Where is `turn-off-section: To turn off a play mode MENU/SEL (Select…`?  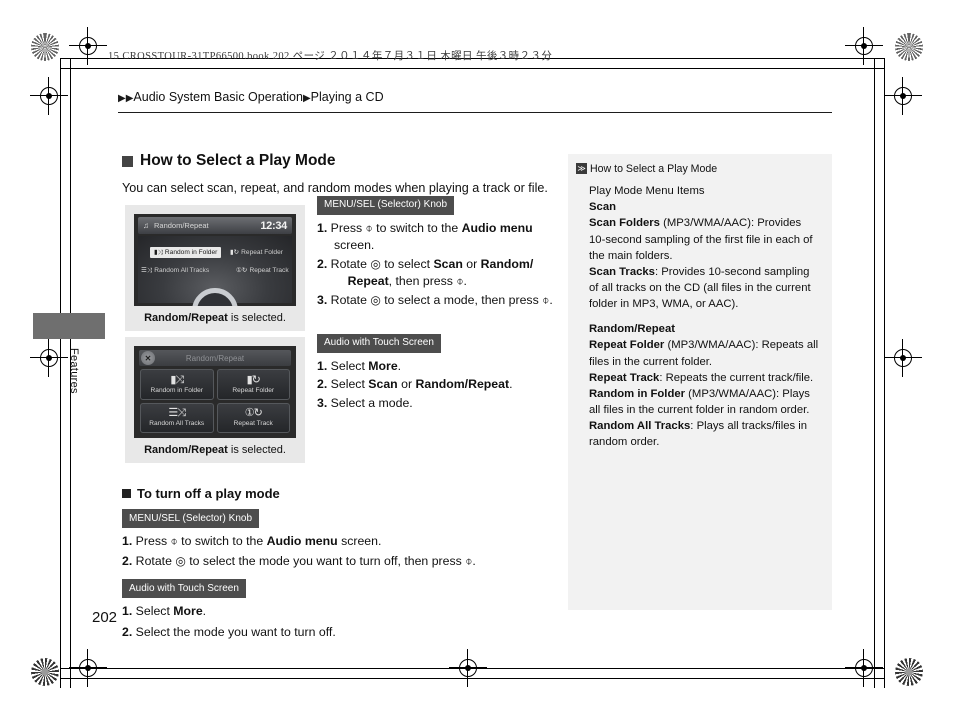
turn-off-section: To turn off a play mode MENU/SEL (Select… is located at coordinates (342, 566).